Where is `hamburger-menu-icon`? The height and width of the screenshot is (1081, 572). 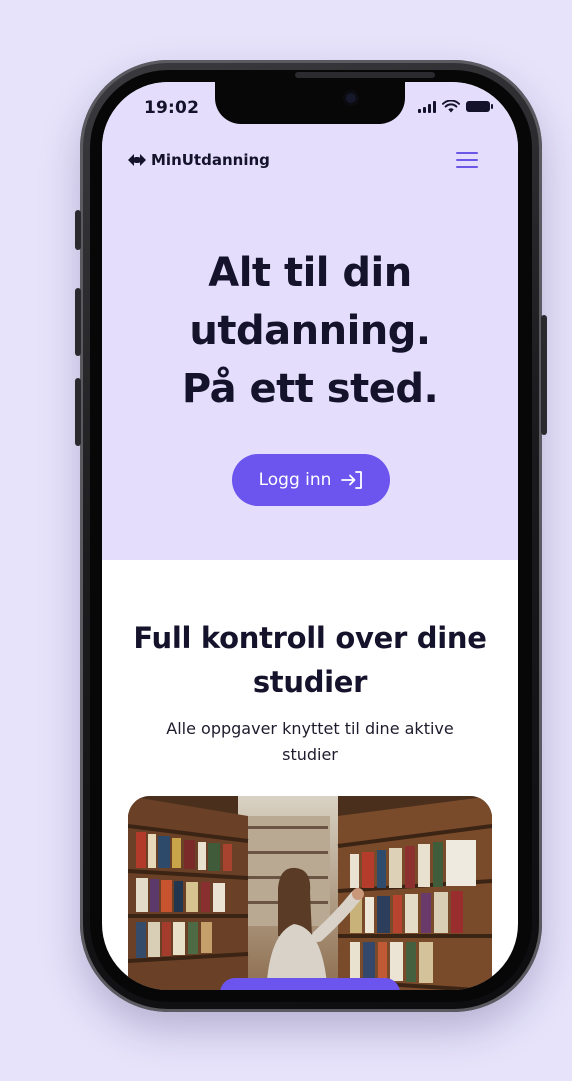
hamburger-menu-icon is located at coordinates (467, 160).